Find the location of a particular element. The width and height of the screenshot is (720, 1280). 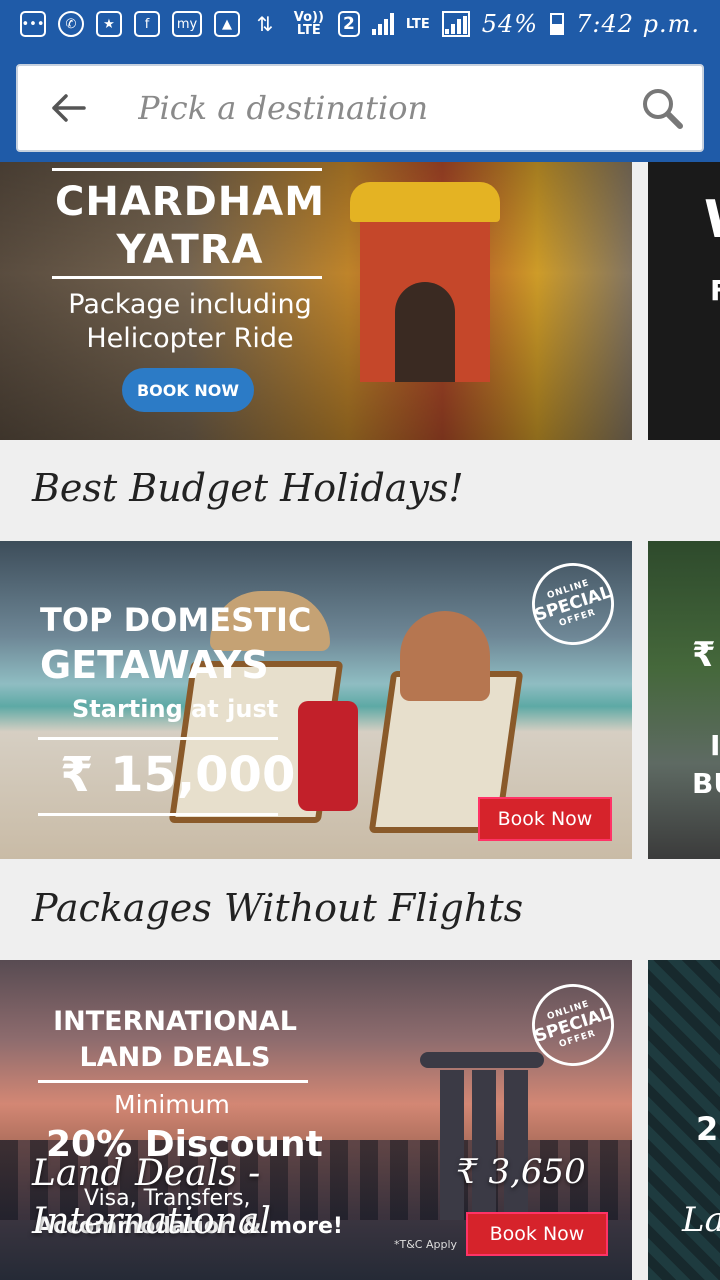

banner-subtitle-line1: Package including is located at coordinates (190, 304).